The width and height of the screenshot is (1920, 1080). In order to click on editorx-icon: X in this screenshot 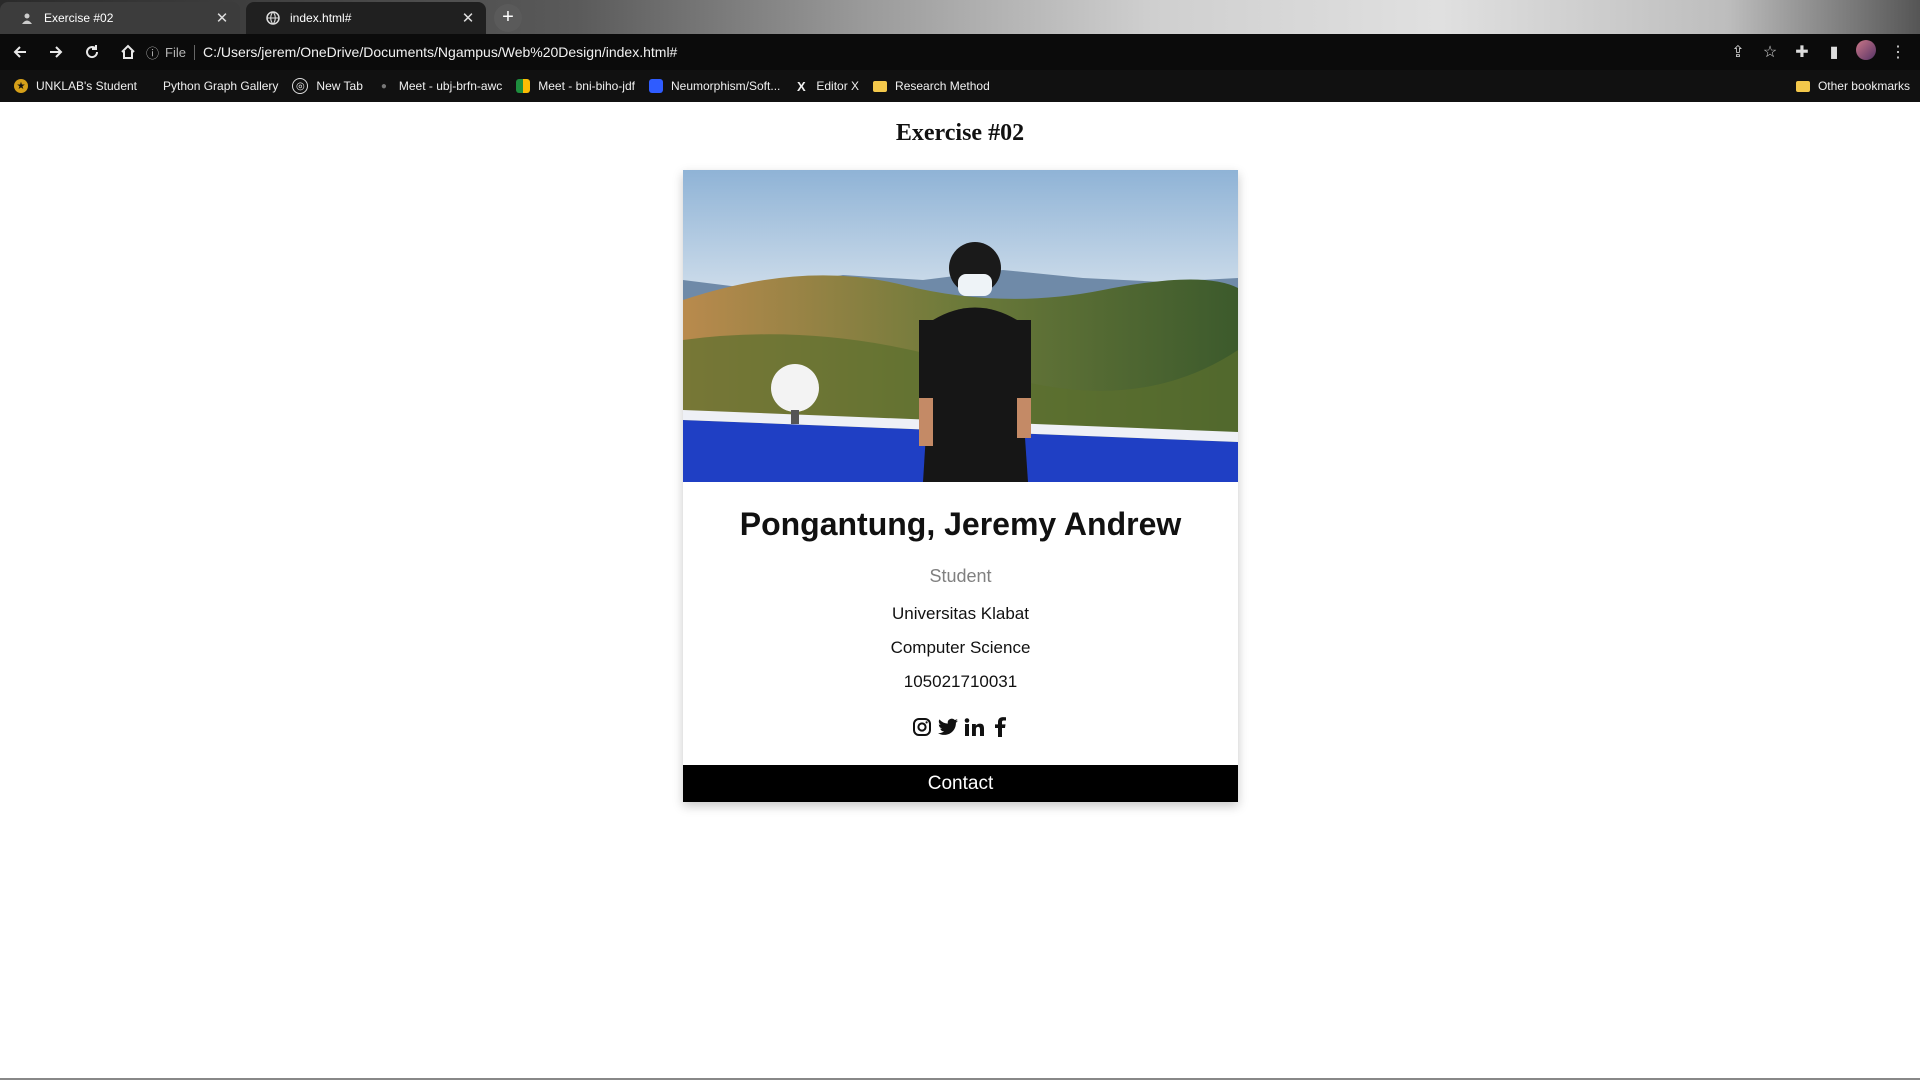, I will do `click(801, 86)`.